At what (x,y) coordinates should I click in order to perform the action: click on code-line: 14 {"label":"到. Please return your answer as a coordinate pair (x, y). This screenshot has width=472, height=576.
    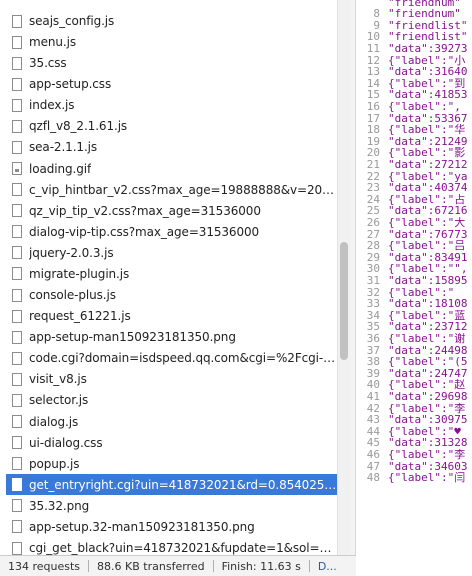
    Looking at the image, I should click on (414, 84).